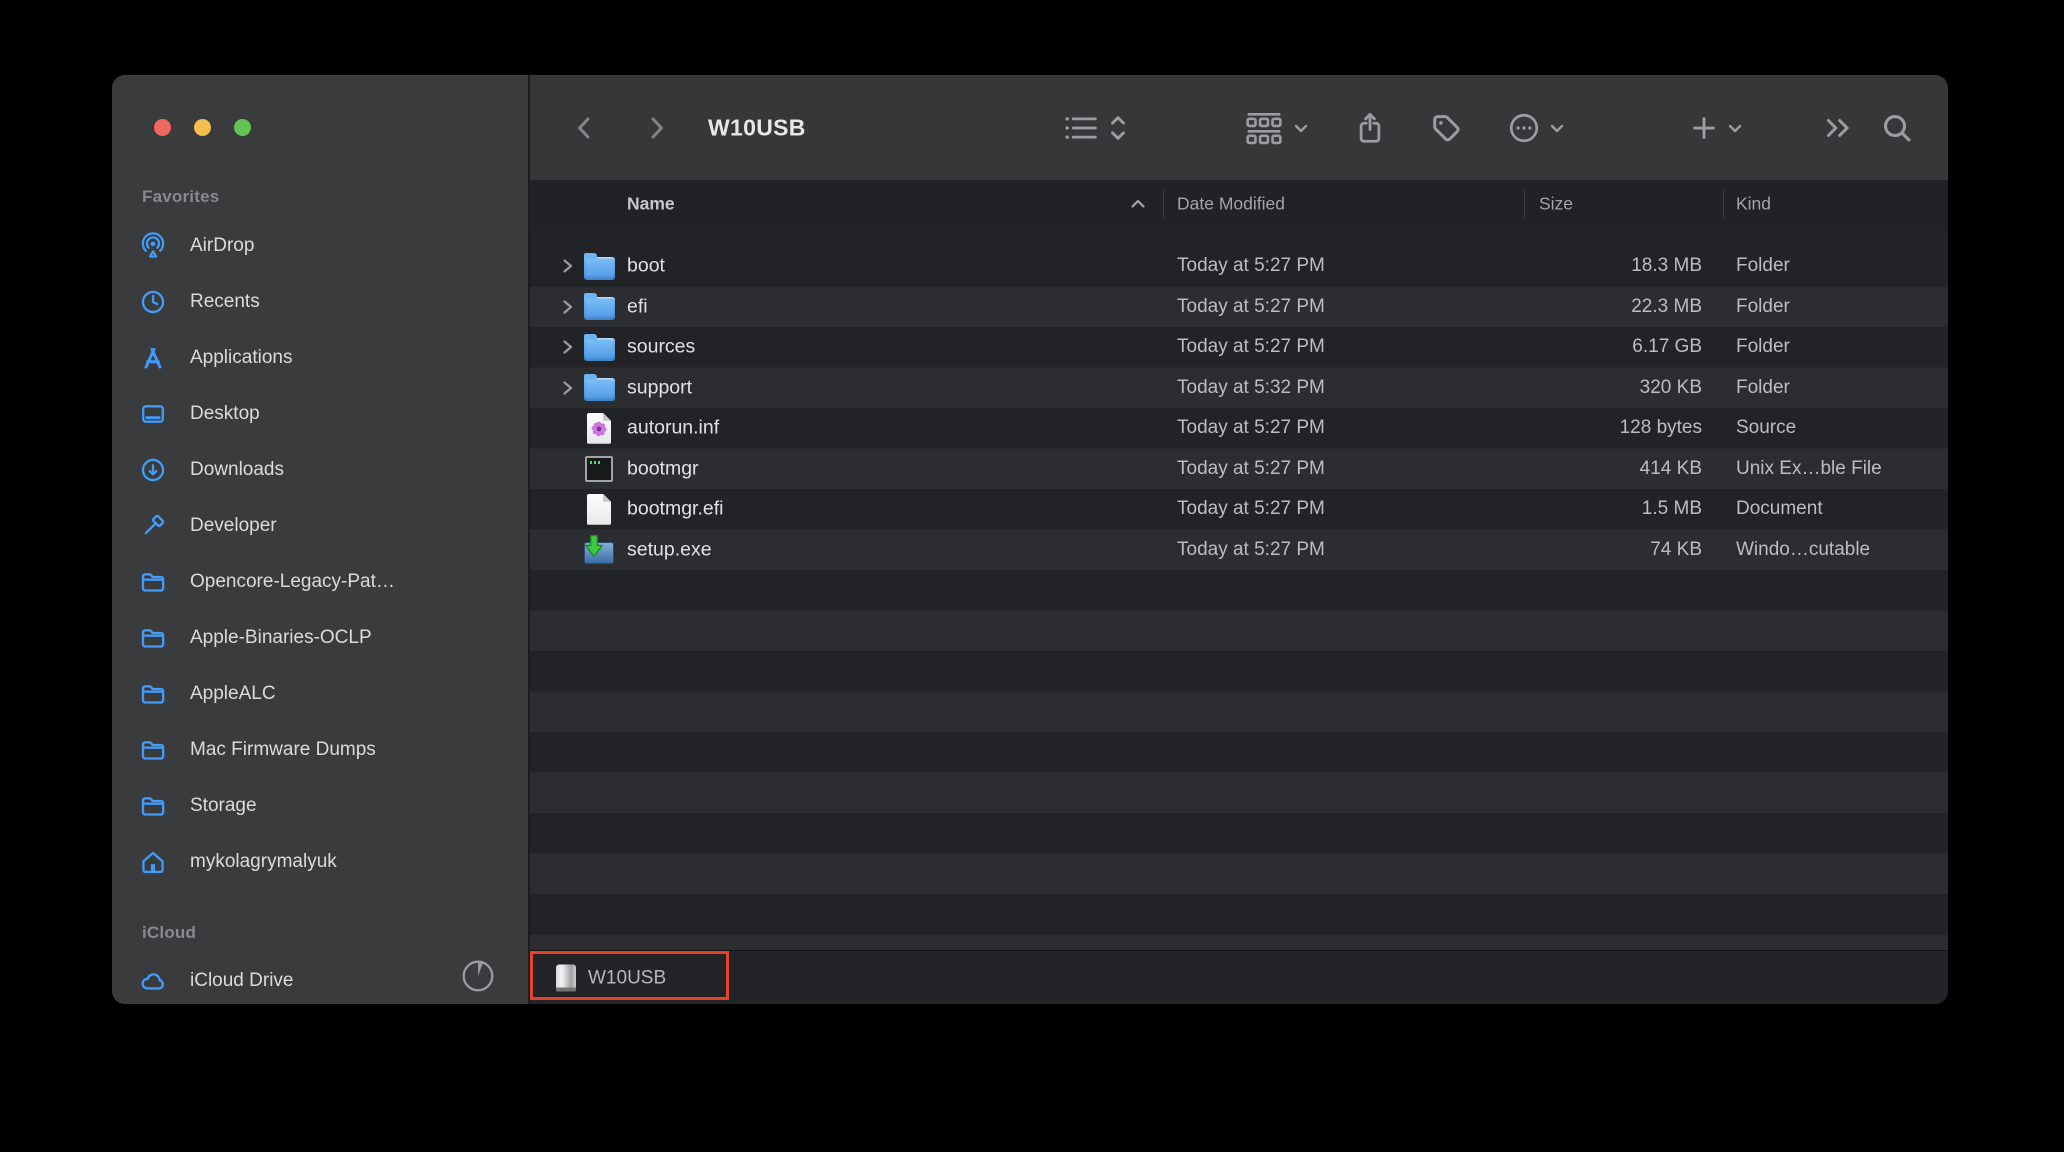 The image size is (2064, 1152). I want to click on zoom-button, so click(242, 127).